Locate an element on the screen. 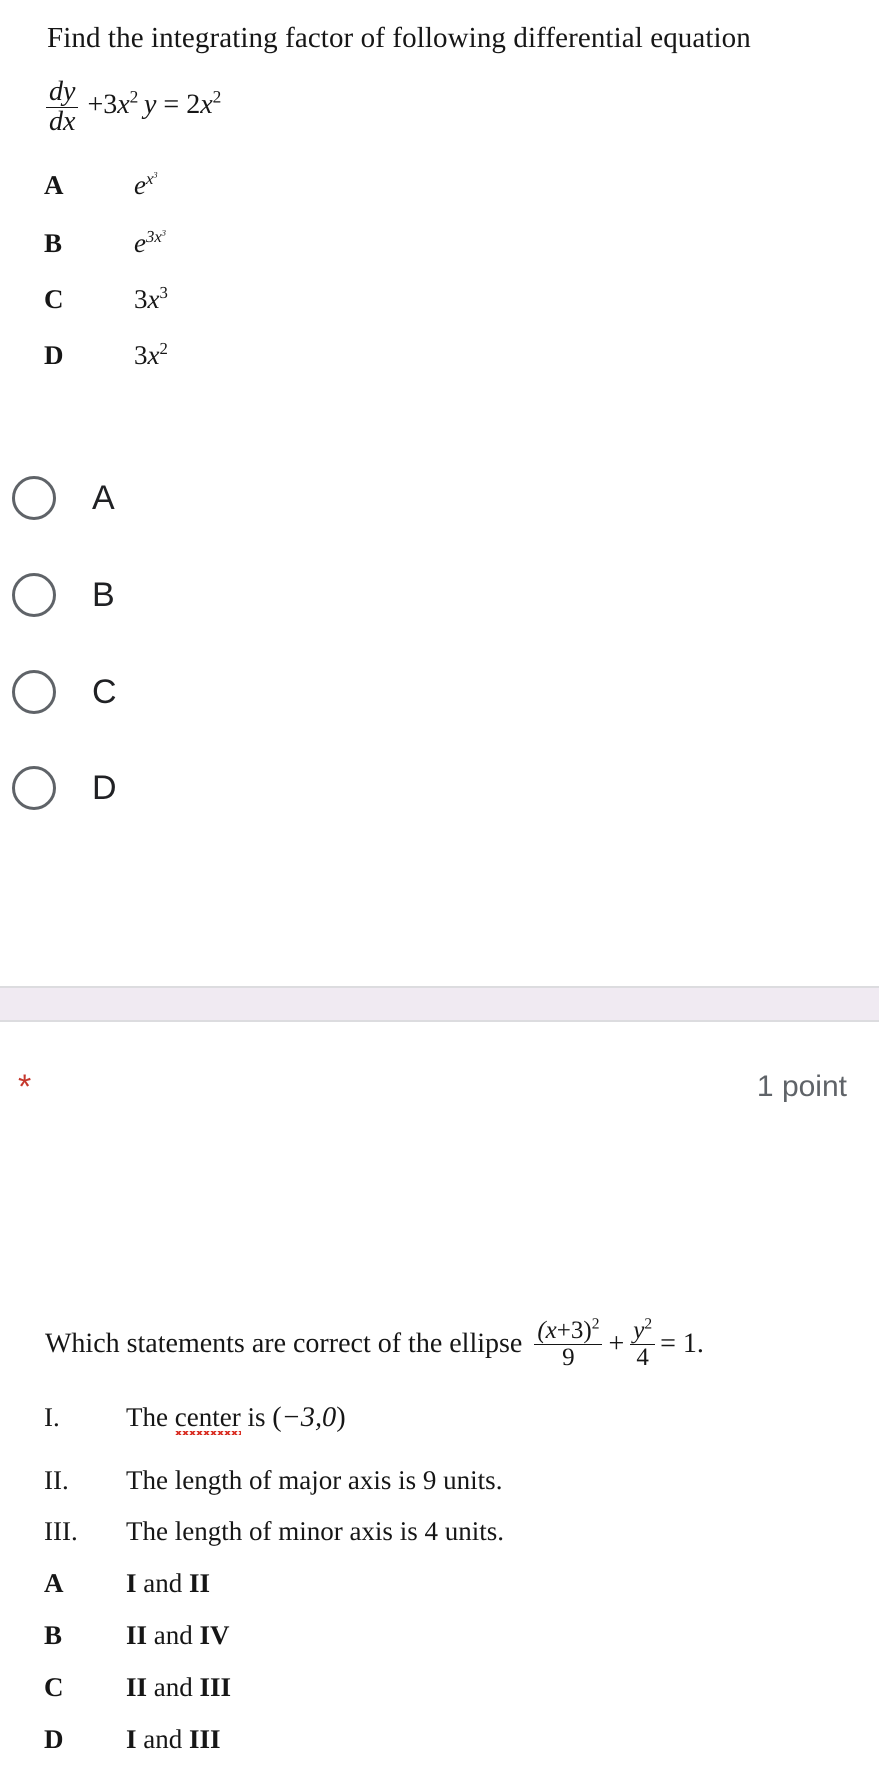 Image resolution: width=879 pixels, height=1783 pixels. image-option-b-value: e3x3 is located at coordinates (150, 242).